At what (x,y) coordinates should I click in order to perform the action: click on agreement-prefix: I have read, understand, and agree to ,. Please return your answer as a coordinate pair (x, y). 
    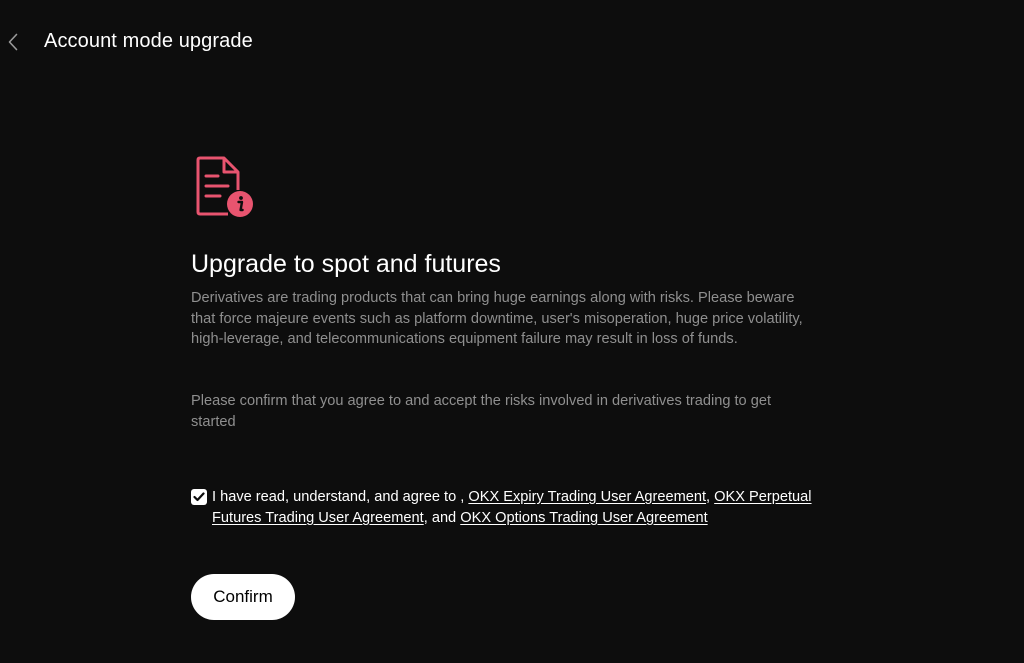
    Looking at the image, I should click on (338, 497).